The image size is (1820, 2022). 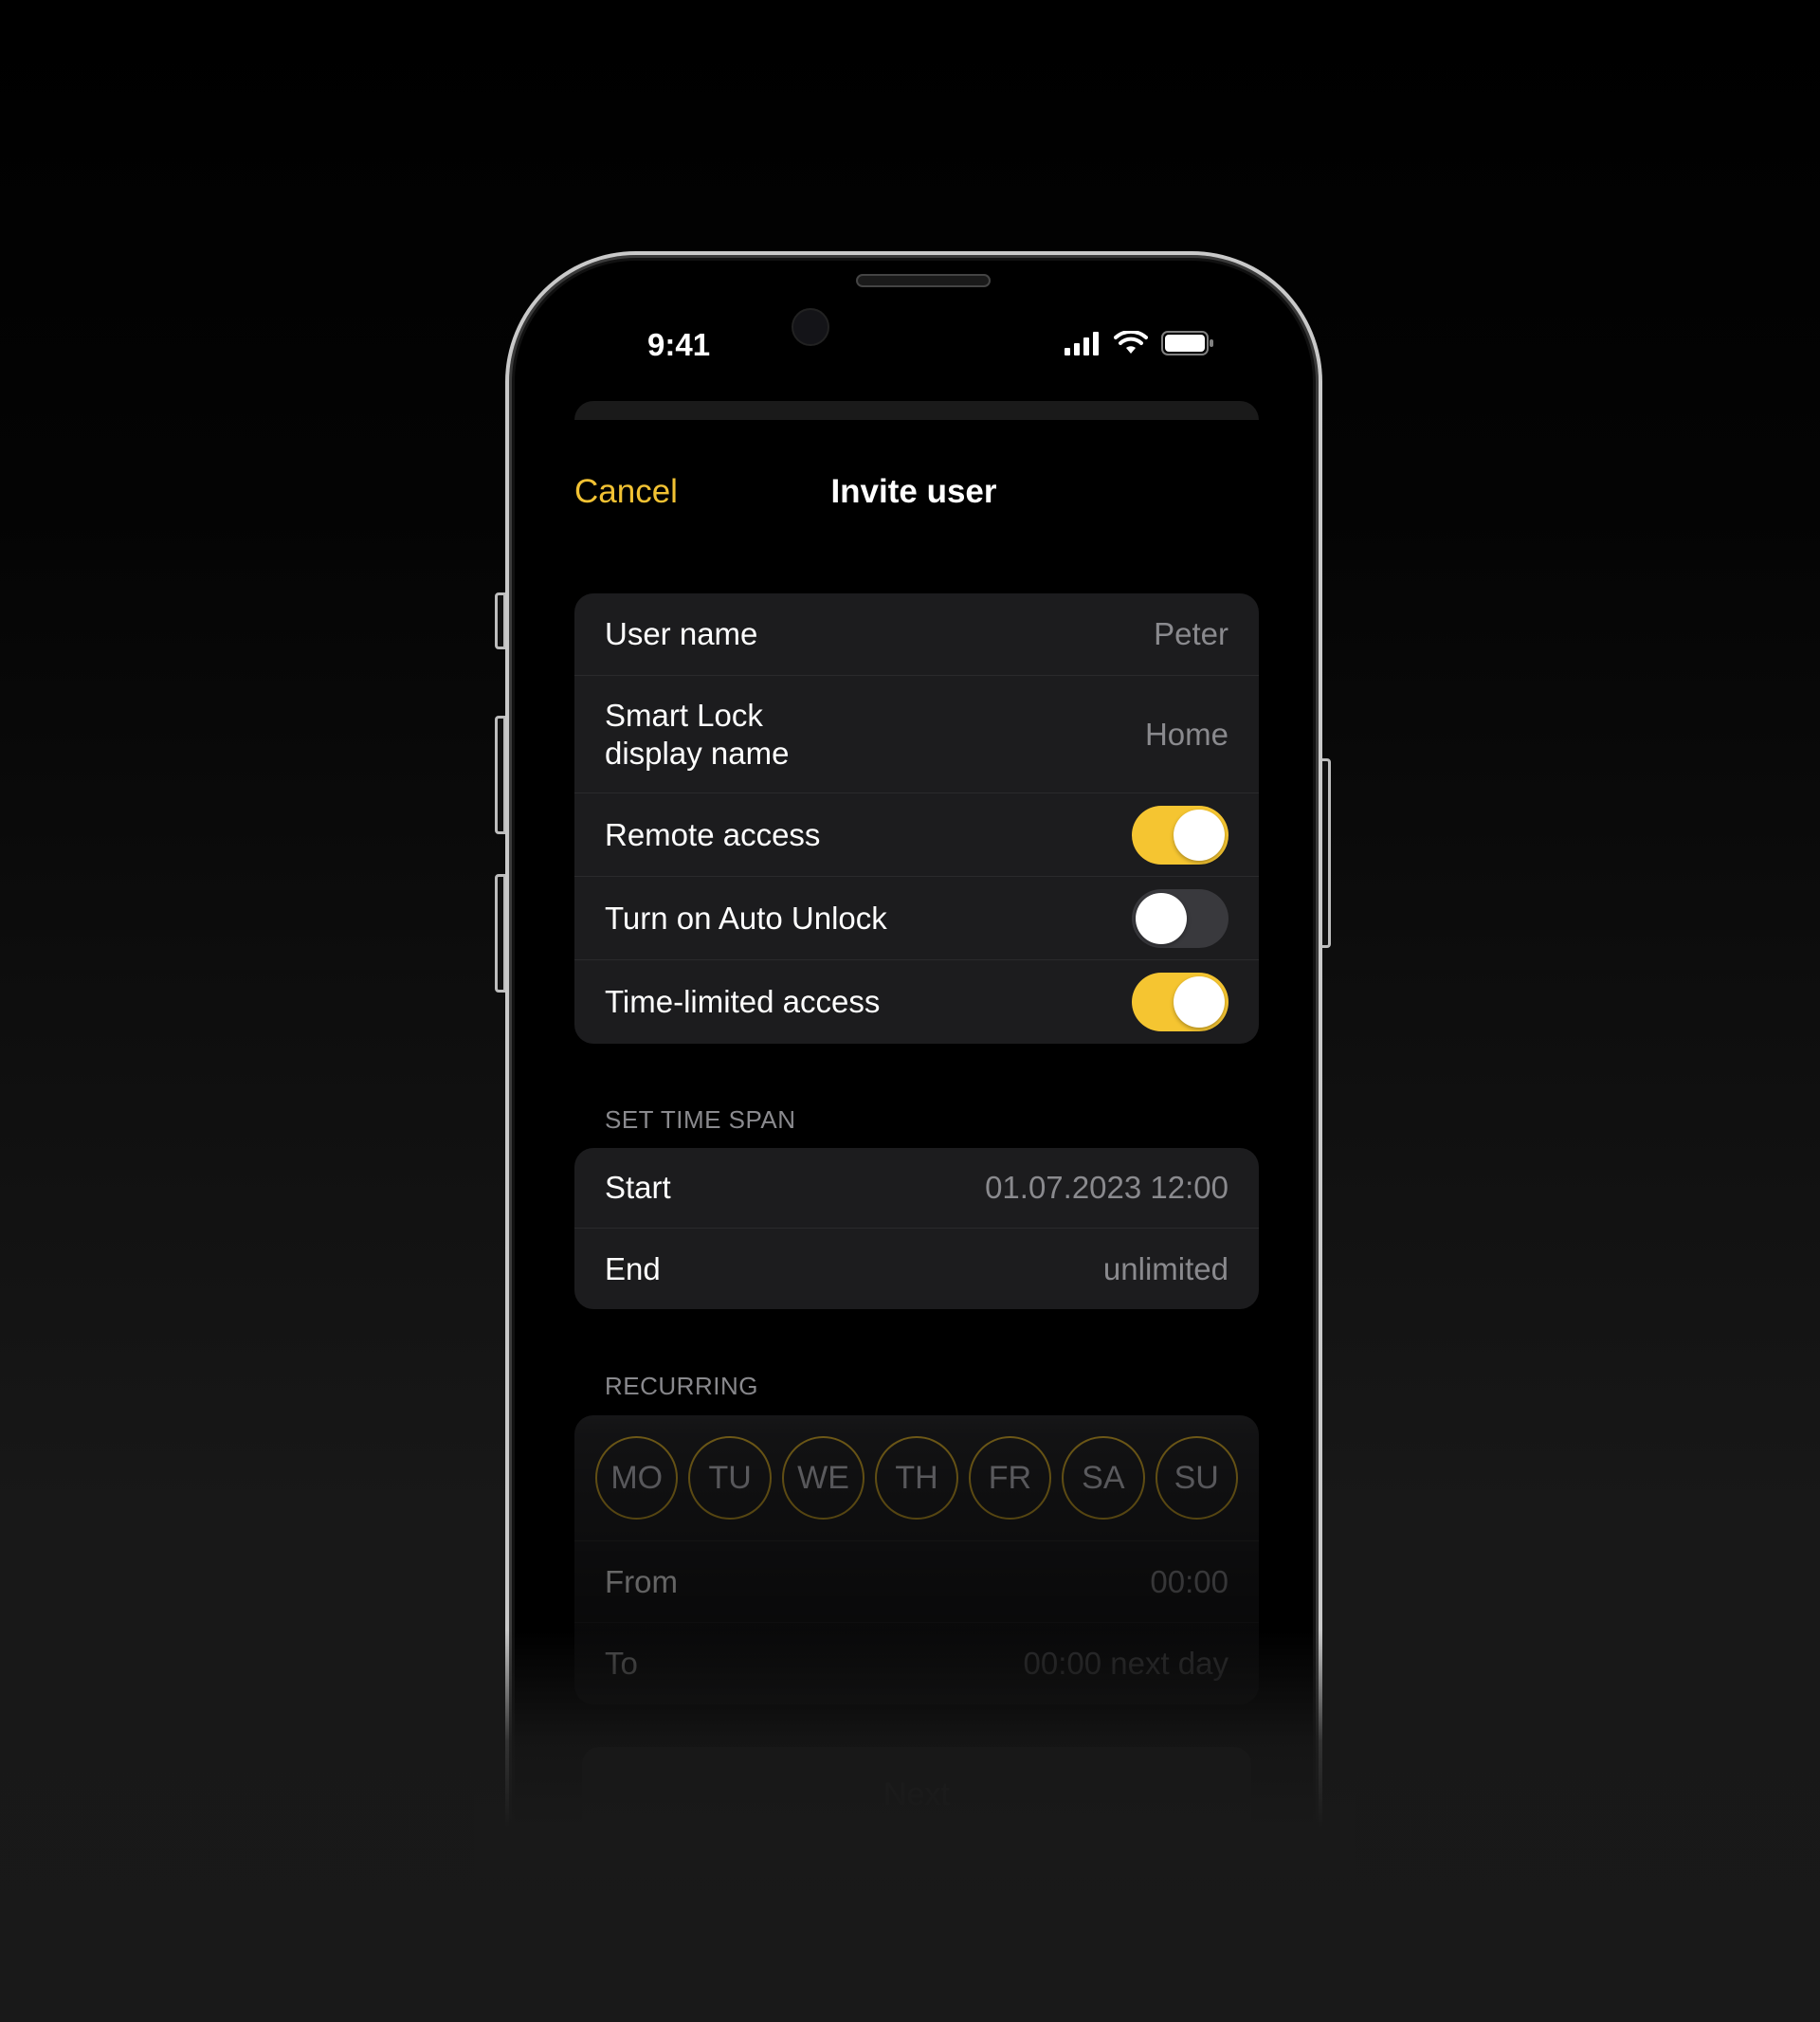 I want to click on remote-access-row: Remote access, so click(x=916, y=835).